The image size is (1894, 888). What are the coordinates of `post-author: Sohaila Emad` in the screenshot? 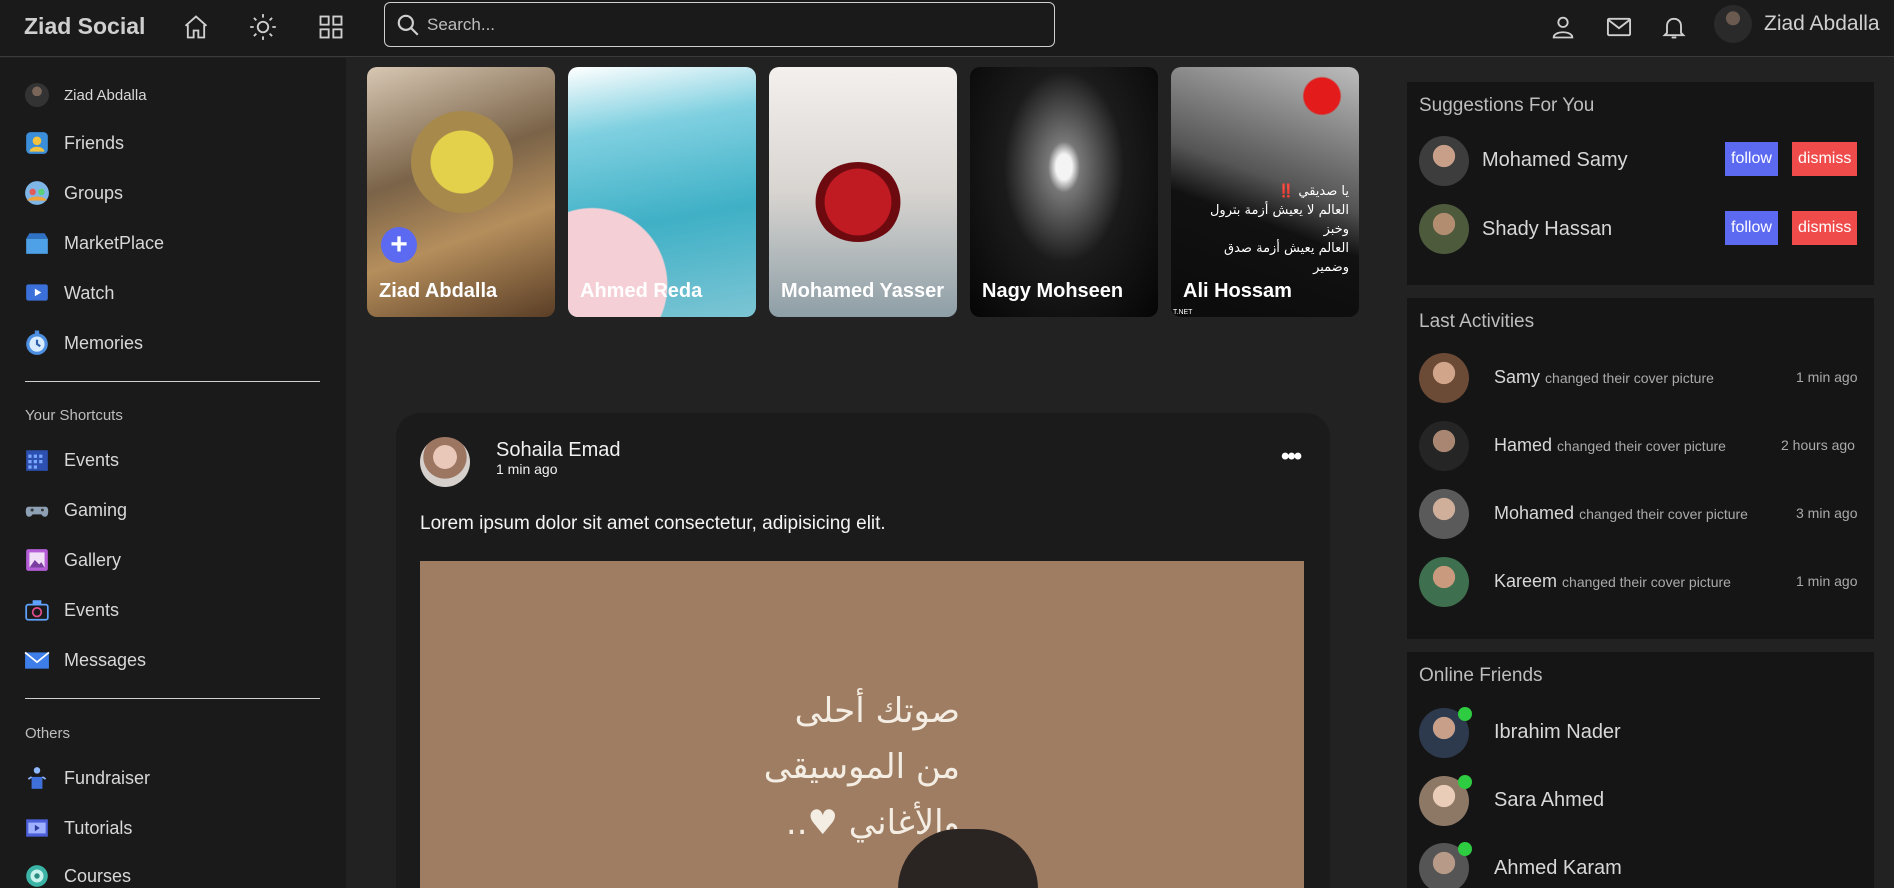 It's located at (558, 450).